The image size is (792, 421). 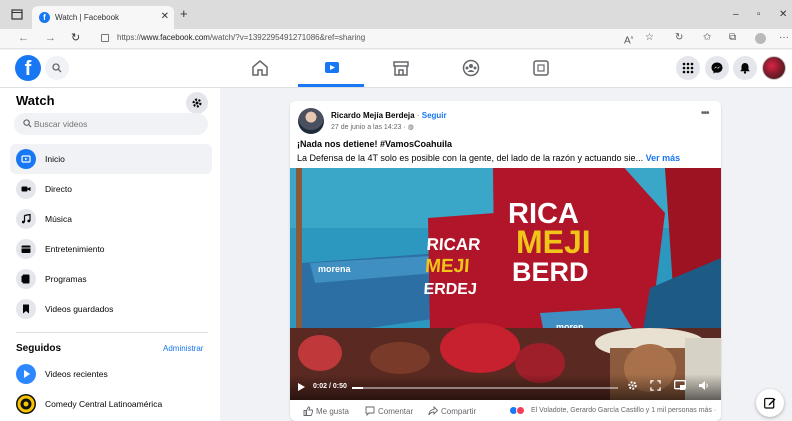 I want to click on refresh-page-icon: ↻, so click(x=679, y=38).